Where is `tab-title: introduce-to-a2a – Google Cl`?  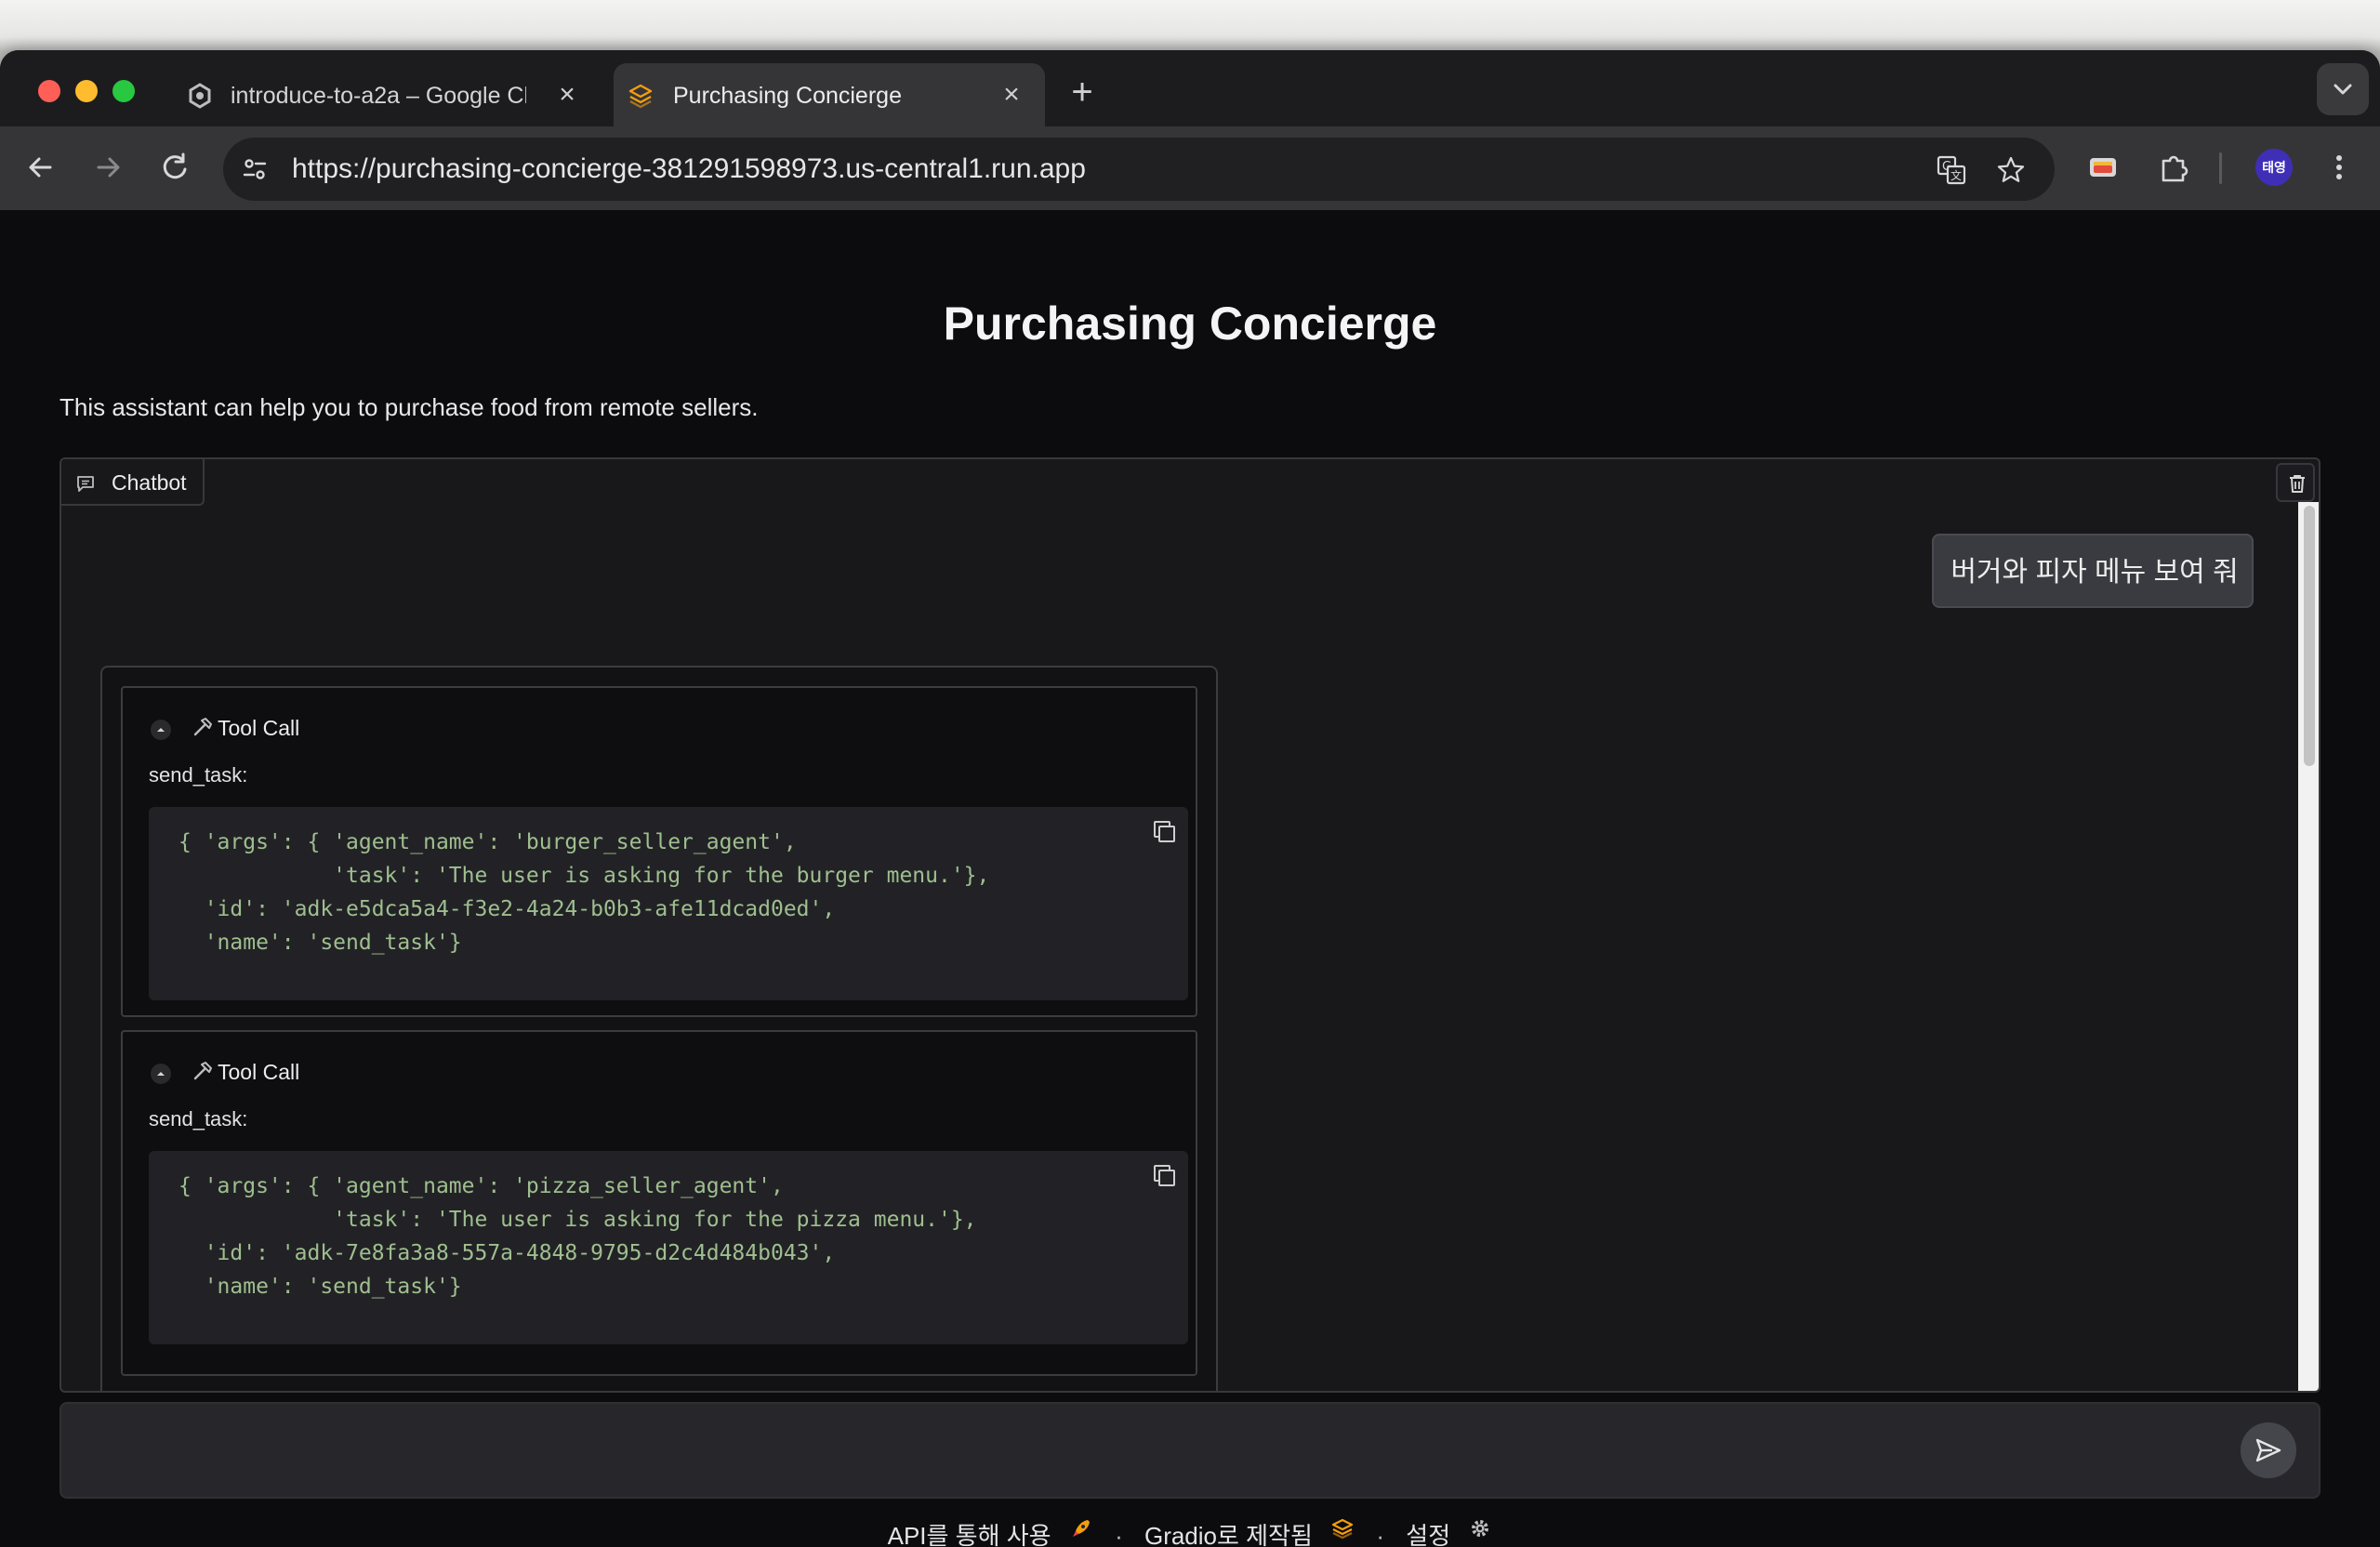
tab-title: introduce-to-a2a – Google Cl is located at coordinates (378, 96).